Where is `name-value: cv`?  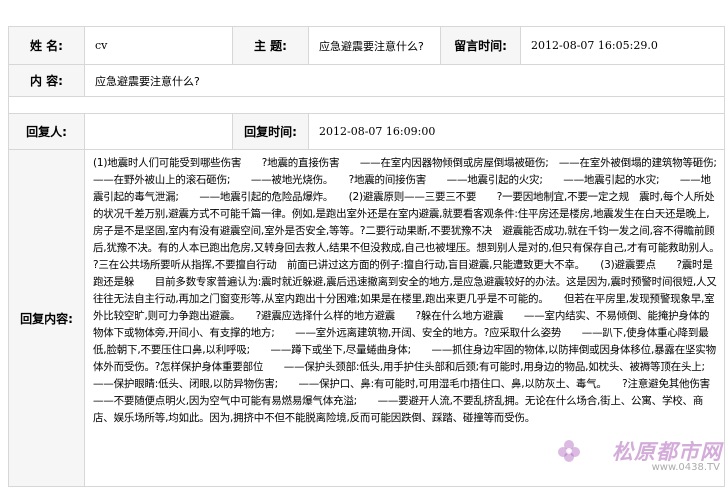 name-value: cv is located at coordinates (158, 45).